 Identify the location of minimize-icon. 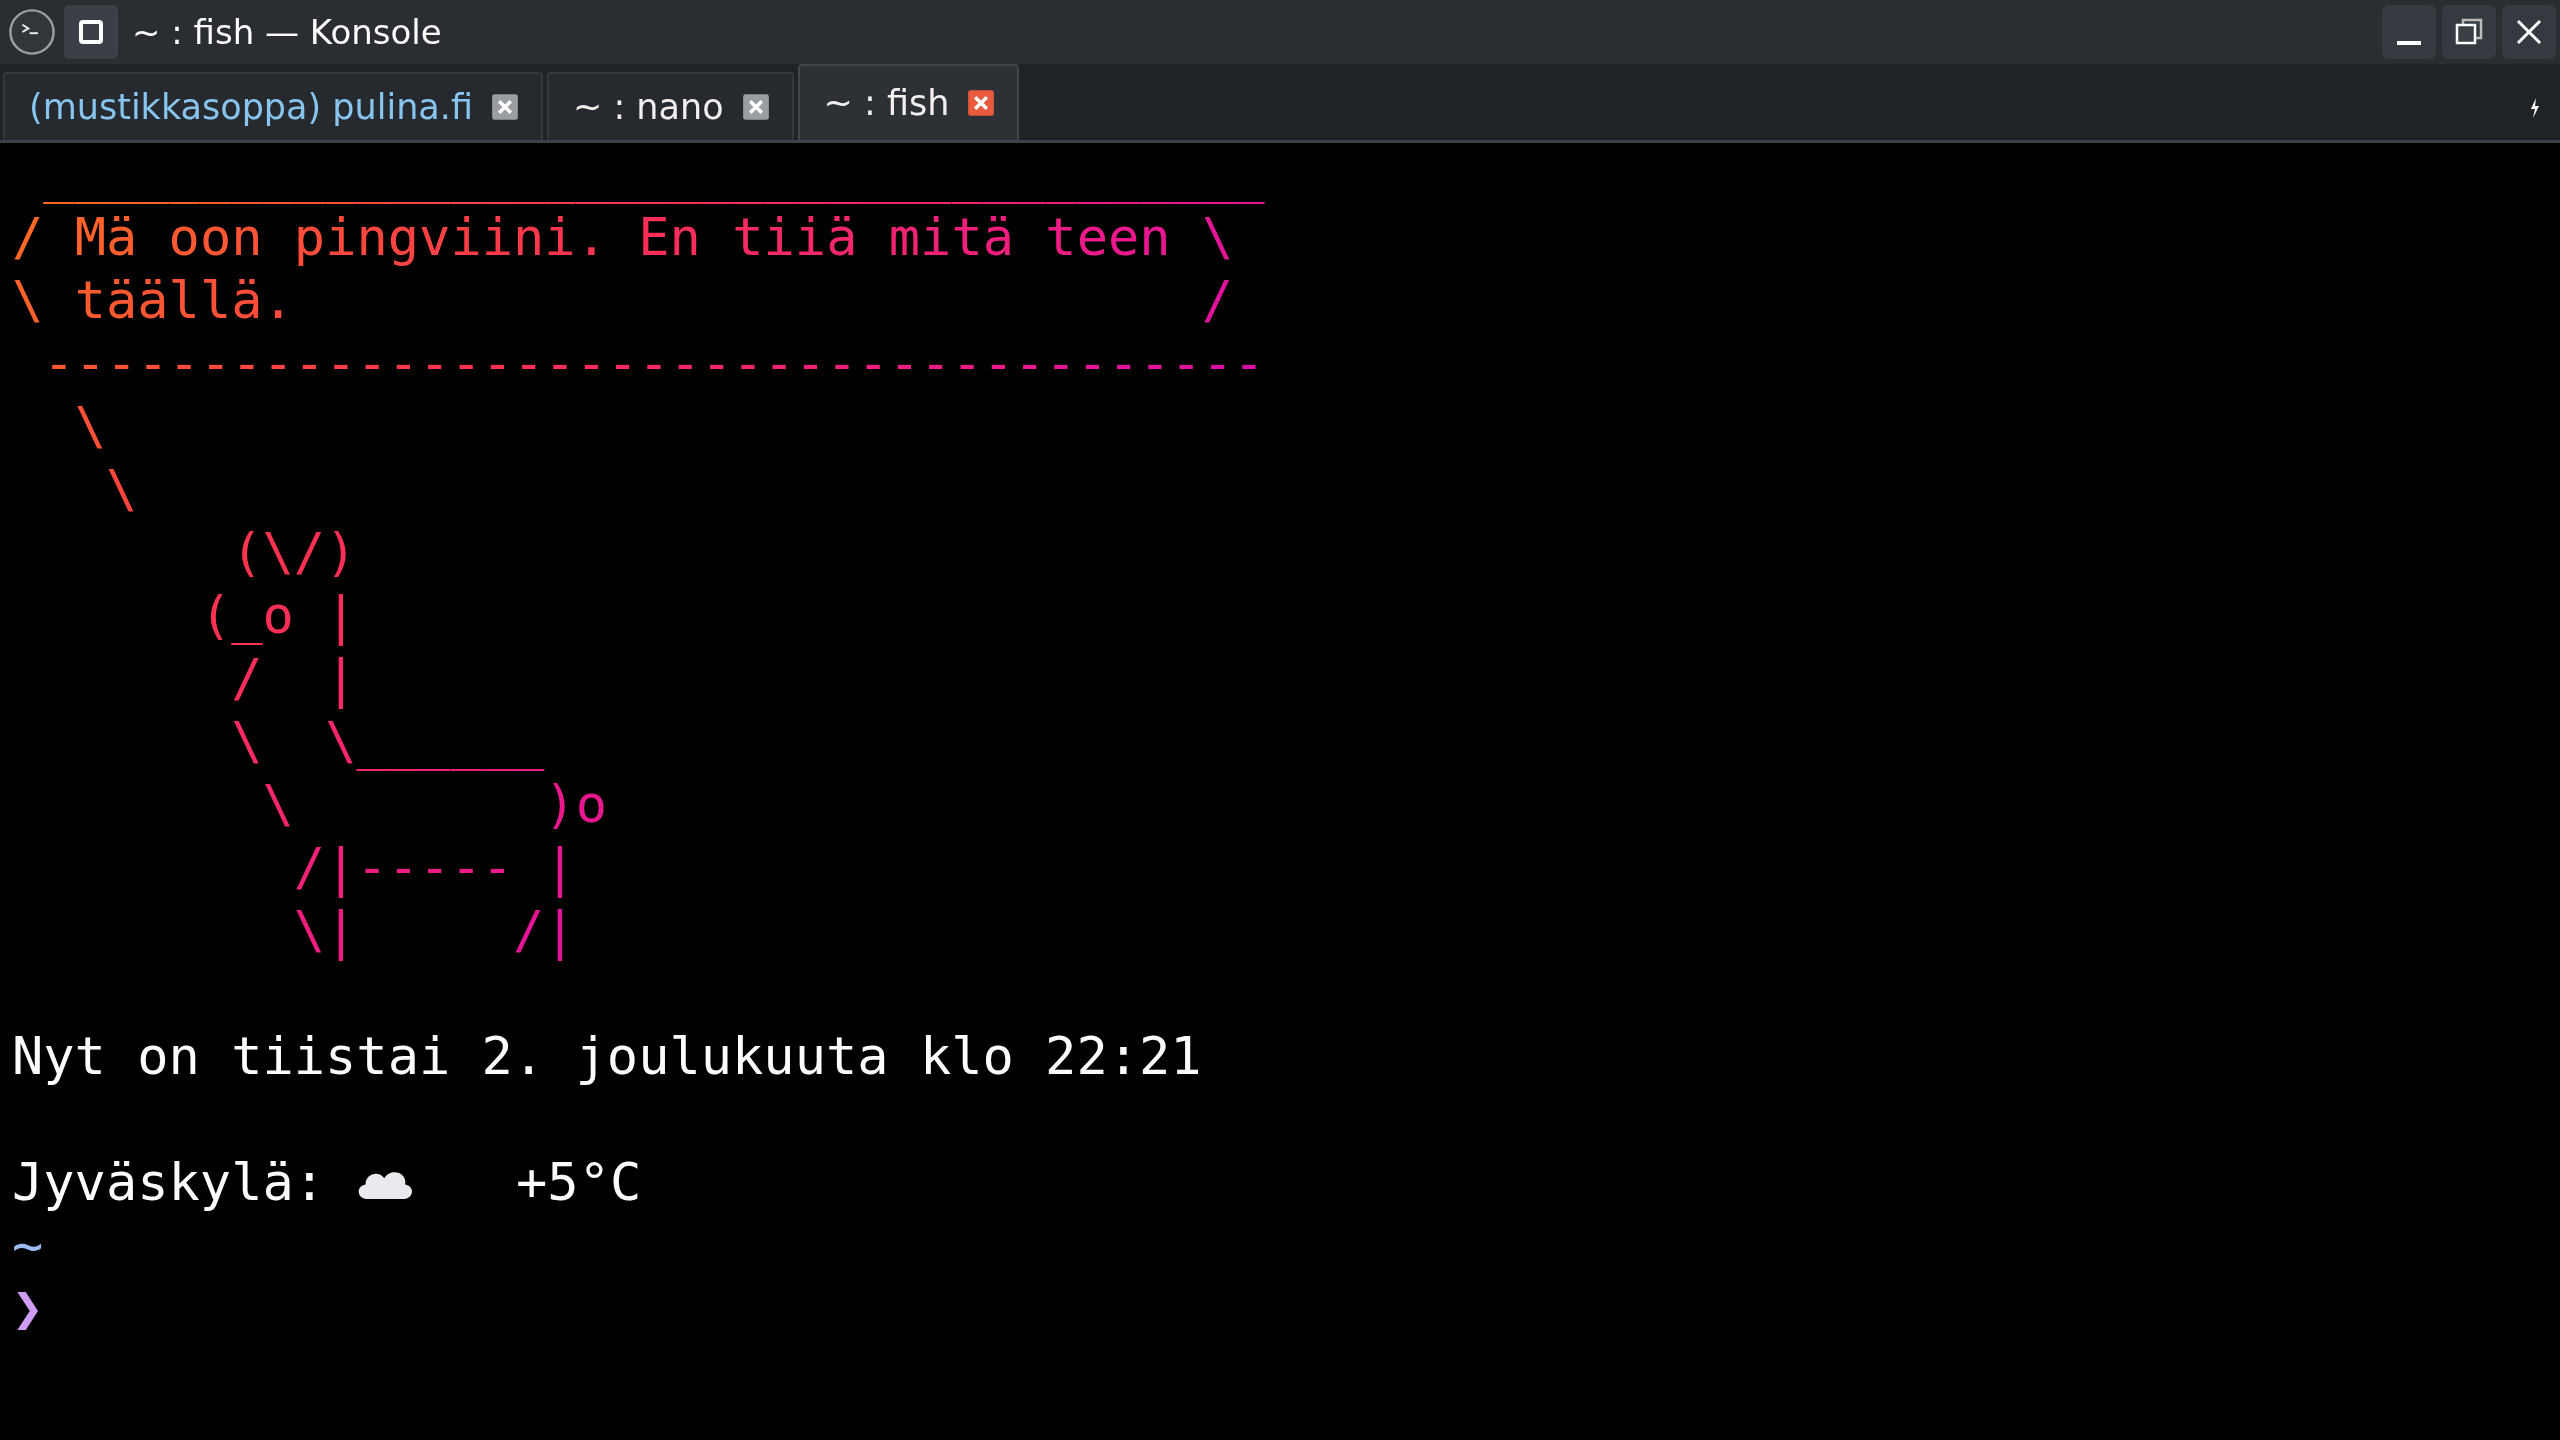
(2409, 43).